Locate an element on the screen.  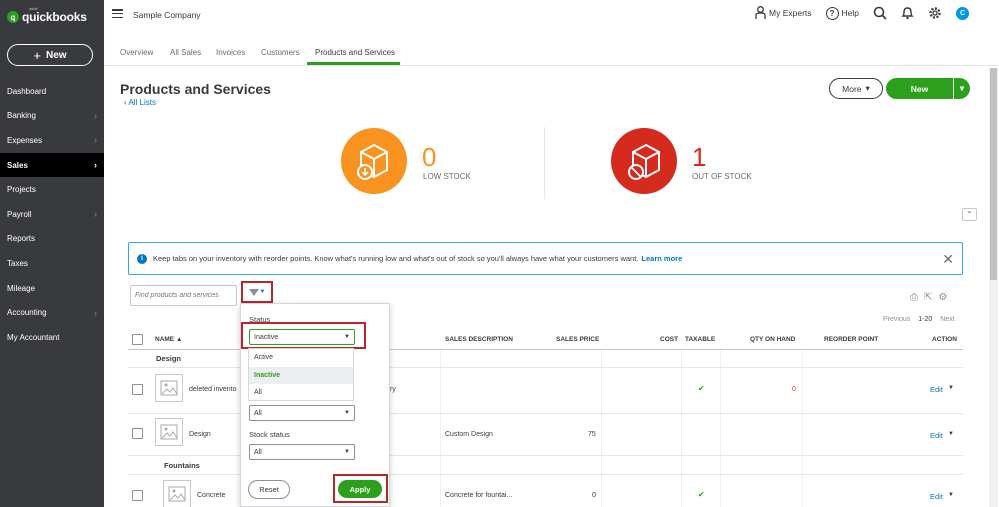
column-header-sales-description: SALES DESCRIPTION is located at coordinates (479, 339).